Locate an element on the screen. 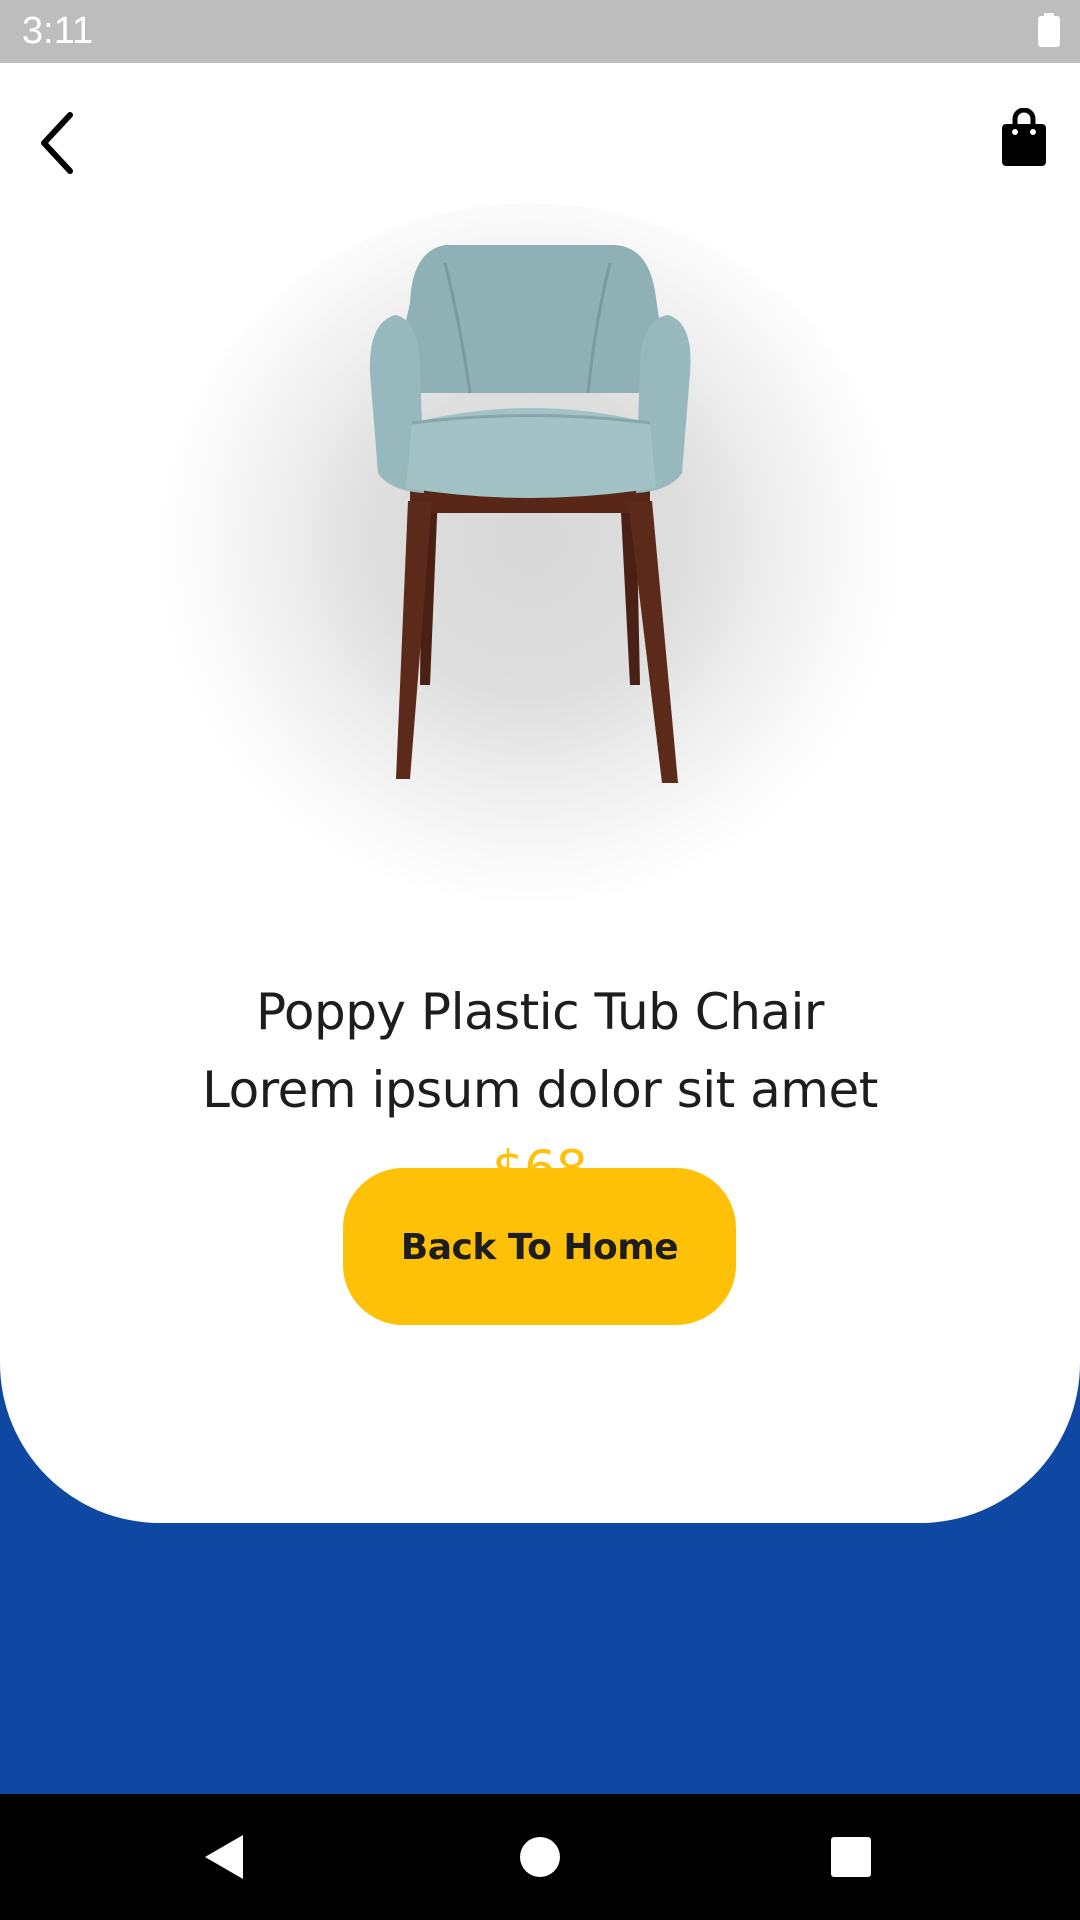  status-time: 3:11 is located at coordinates (58, 31).